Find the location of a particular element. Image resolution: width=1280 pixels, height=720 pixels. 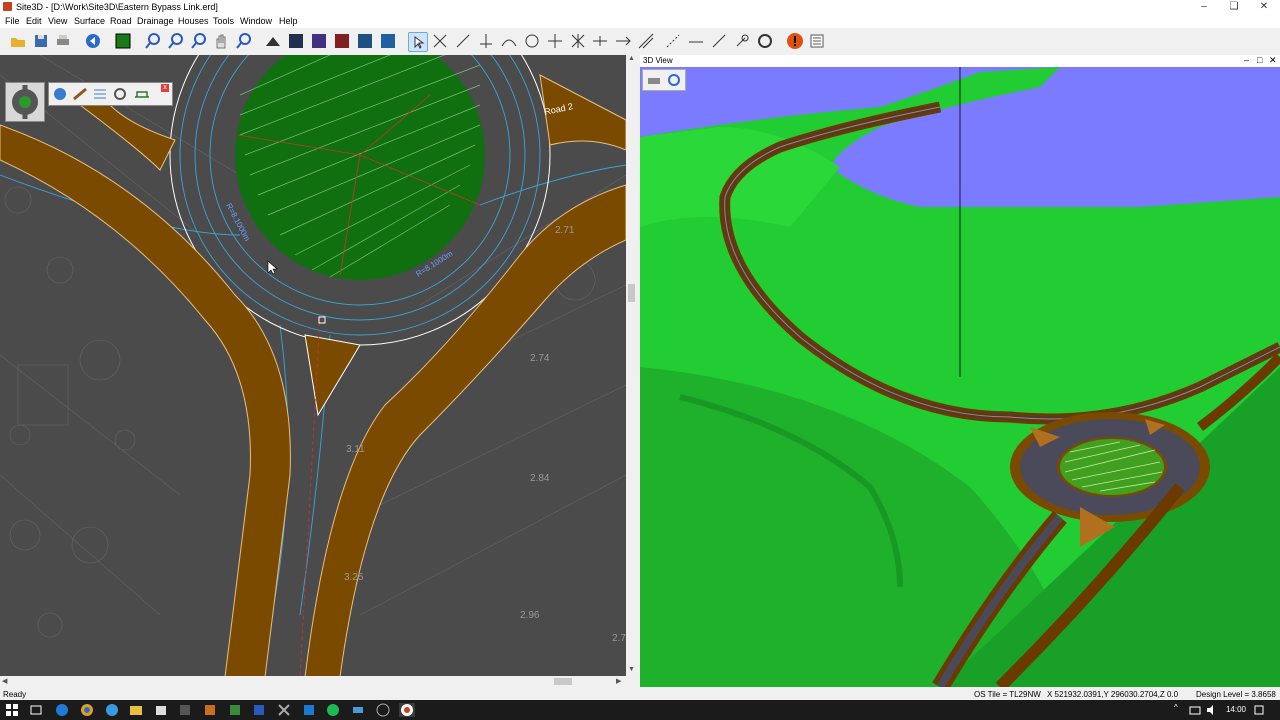

ie-icon is located at coordinates (112, 710).